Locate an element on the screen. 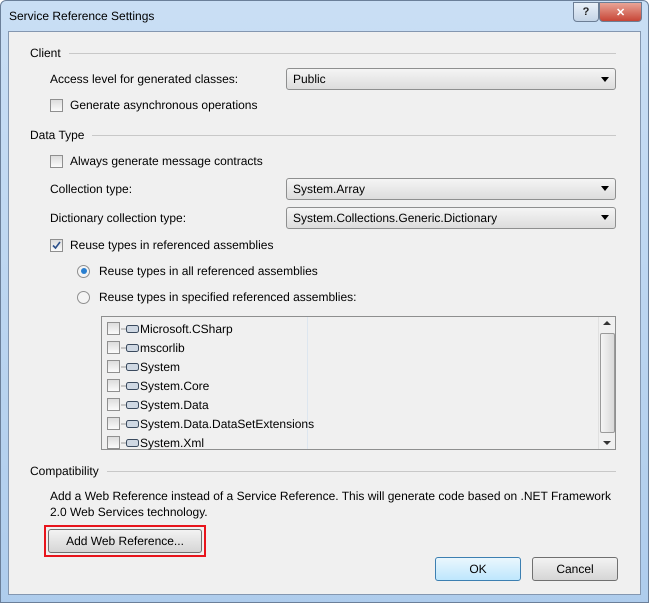 The width and height of the screenshot is (649, 603). description-text: Add a Web Reference instead of a Service Reference. This will generate code based on .NET Framework 2.0 Web Services technology. is located at coordinates (331, 504).